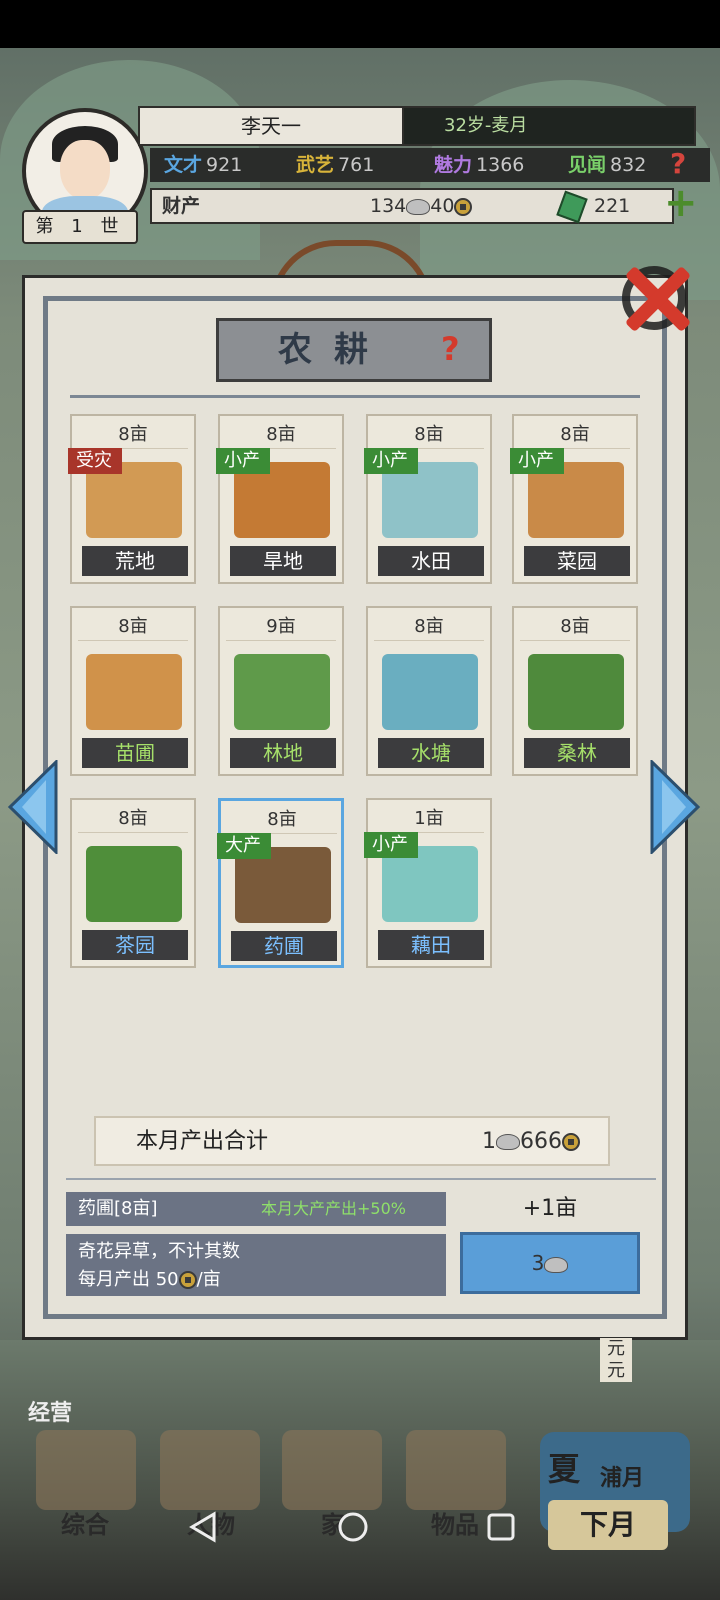  What do you see at coordinates (280, 499) in the screenshot?
I see `plot-card-dry-land: 8亩 小产 旱地` at bounding box center [280, 499].